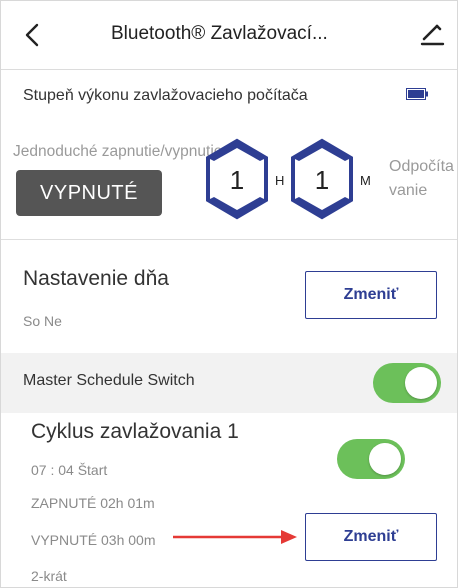  What do you see at coordinates (93, 503) in the screenshot?
I see `cycle-on-duration: ZAPNUTÉ 02h 01m` at bounding box center [93, 503].